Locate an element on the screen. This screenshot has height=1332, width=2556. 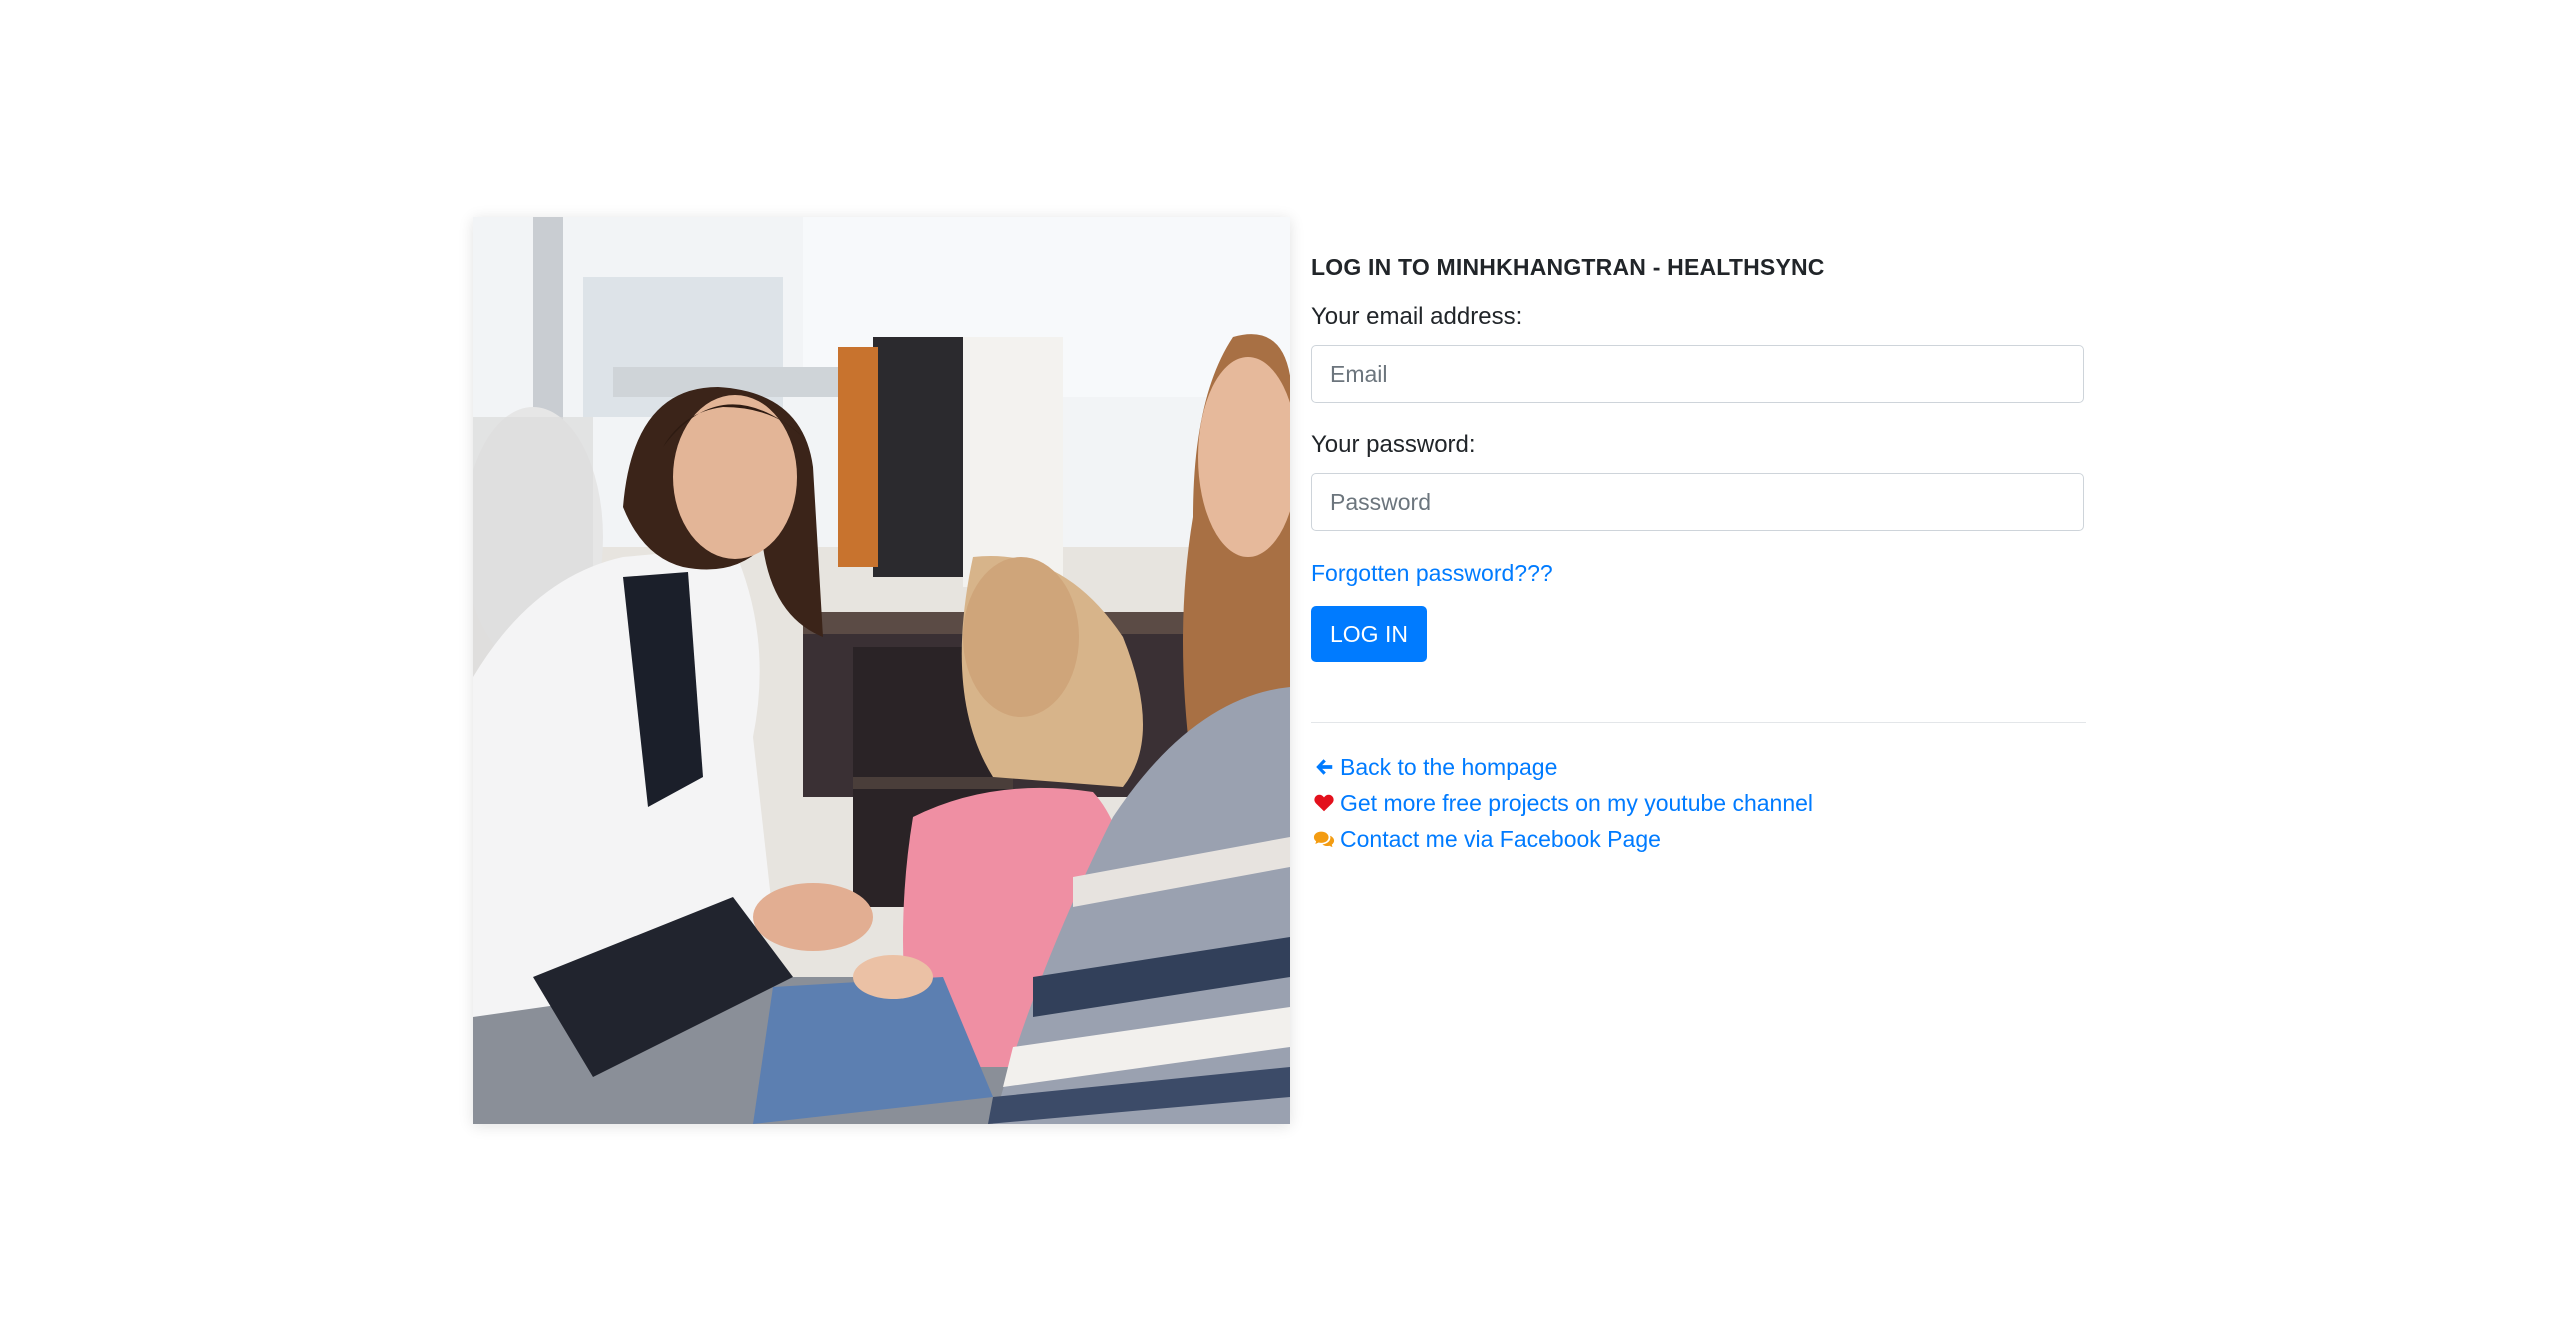
comments-icon is located at coordinates (1323, 839).